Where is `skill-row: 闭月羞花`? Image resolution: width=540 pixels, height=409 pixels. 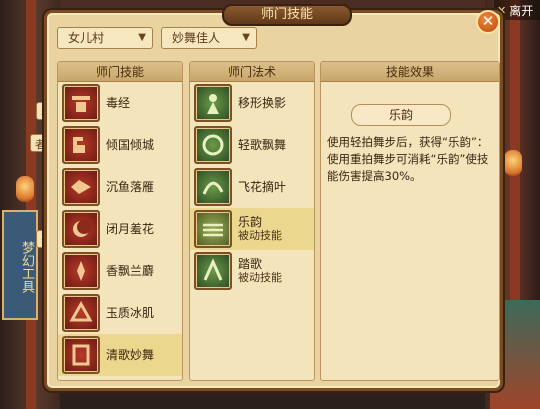 skill-row: 闭月羞花 is located at coordinates (120, 229).